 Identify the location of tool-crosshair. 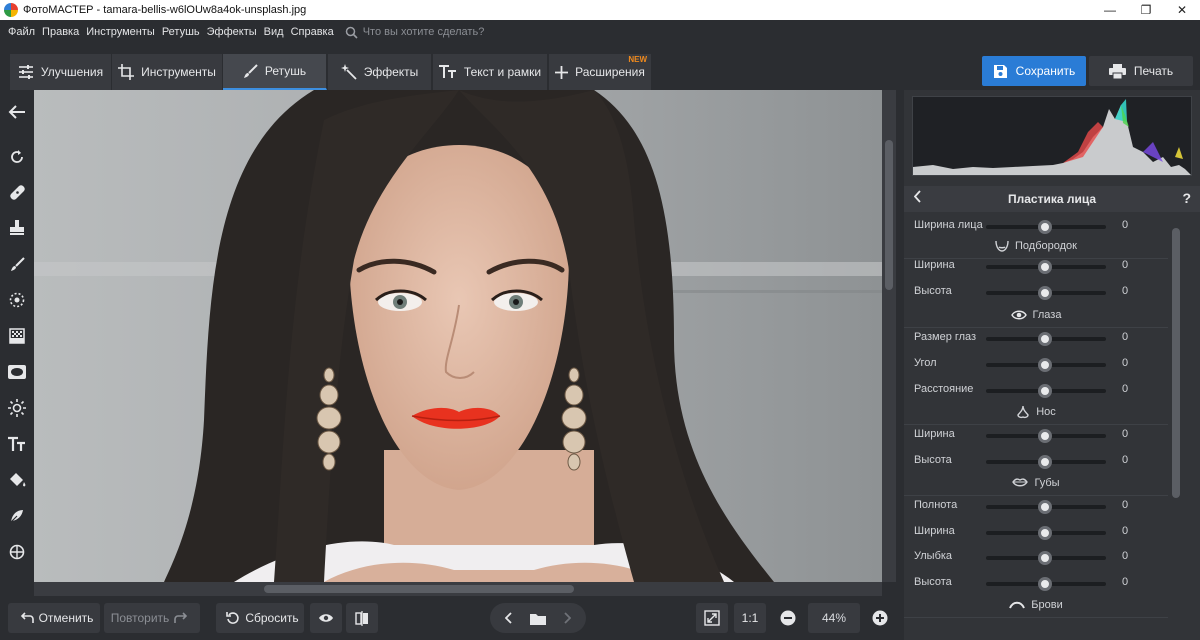
(17, 552).